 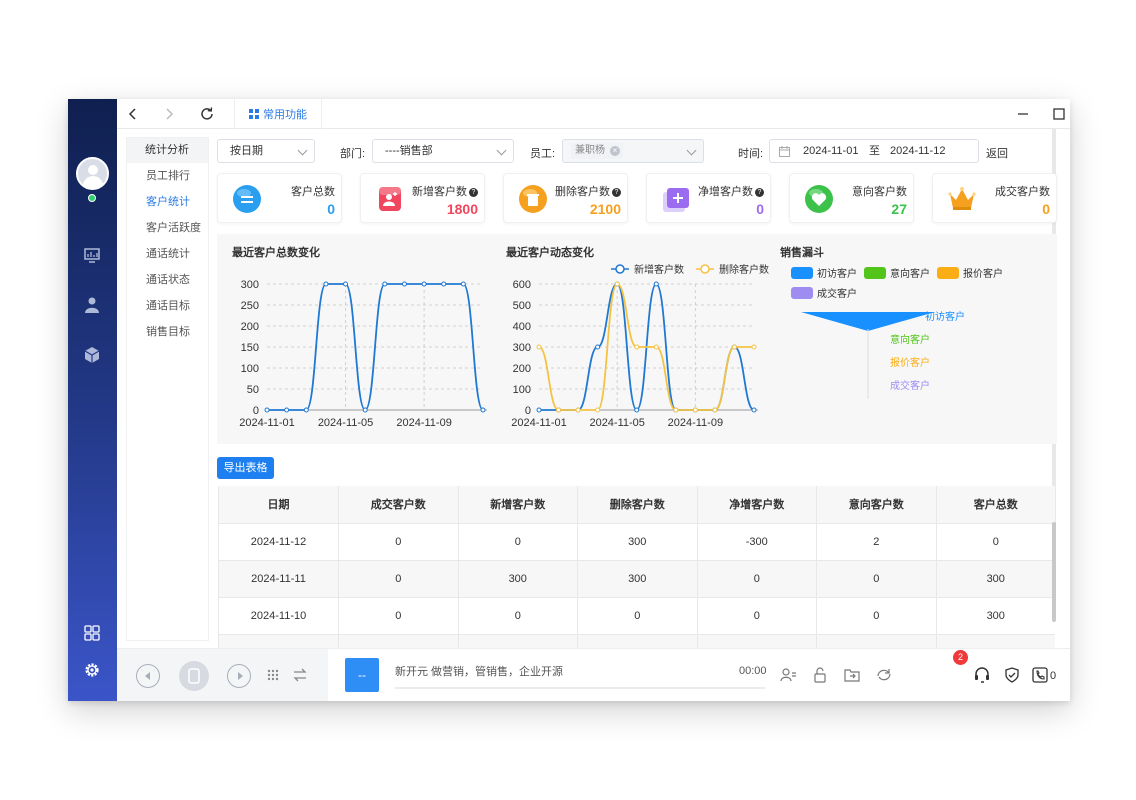 I want to click on user-icon, so click(x=92, y=305).